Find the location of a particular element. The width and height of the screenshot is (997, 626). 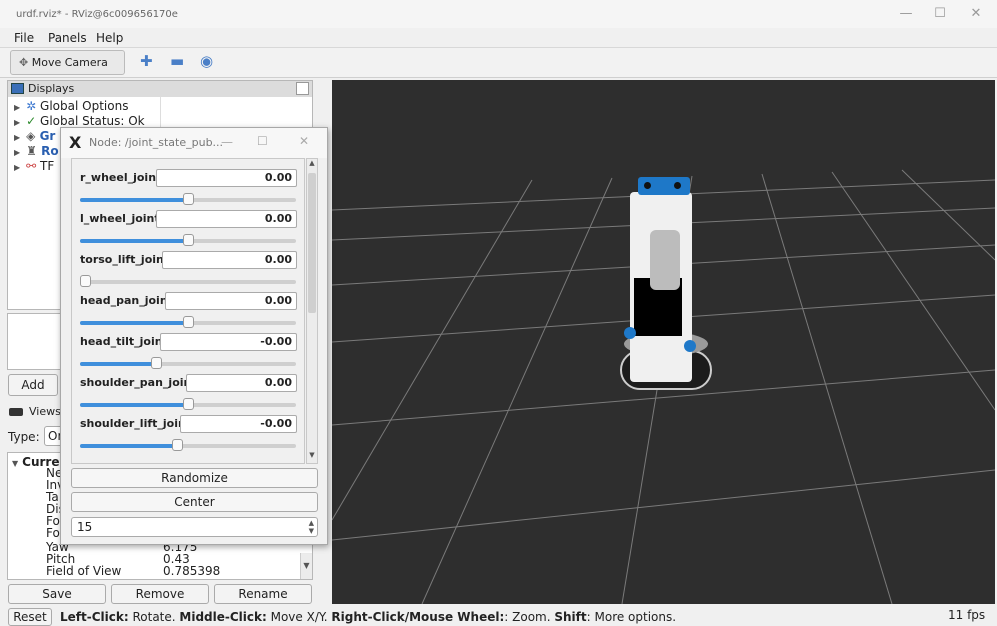

center-button: Center is located at coordinates (194, 502).